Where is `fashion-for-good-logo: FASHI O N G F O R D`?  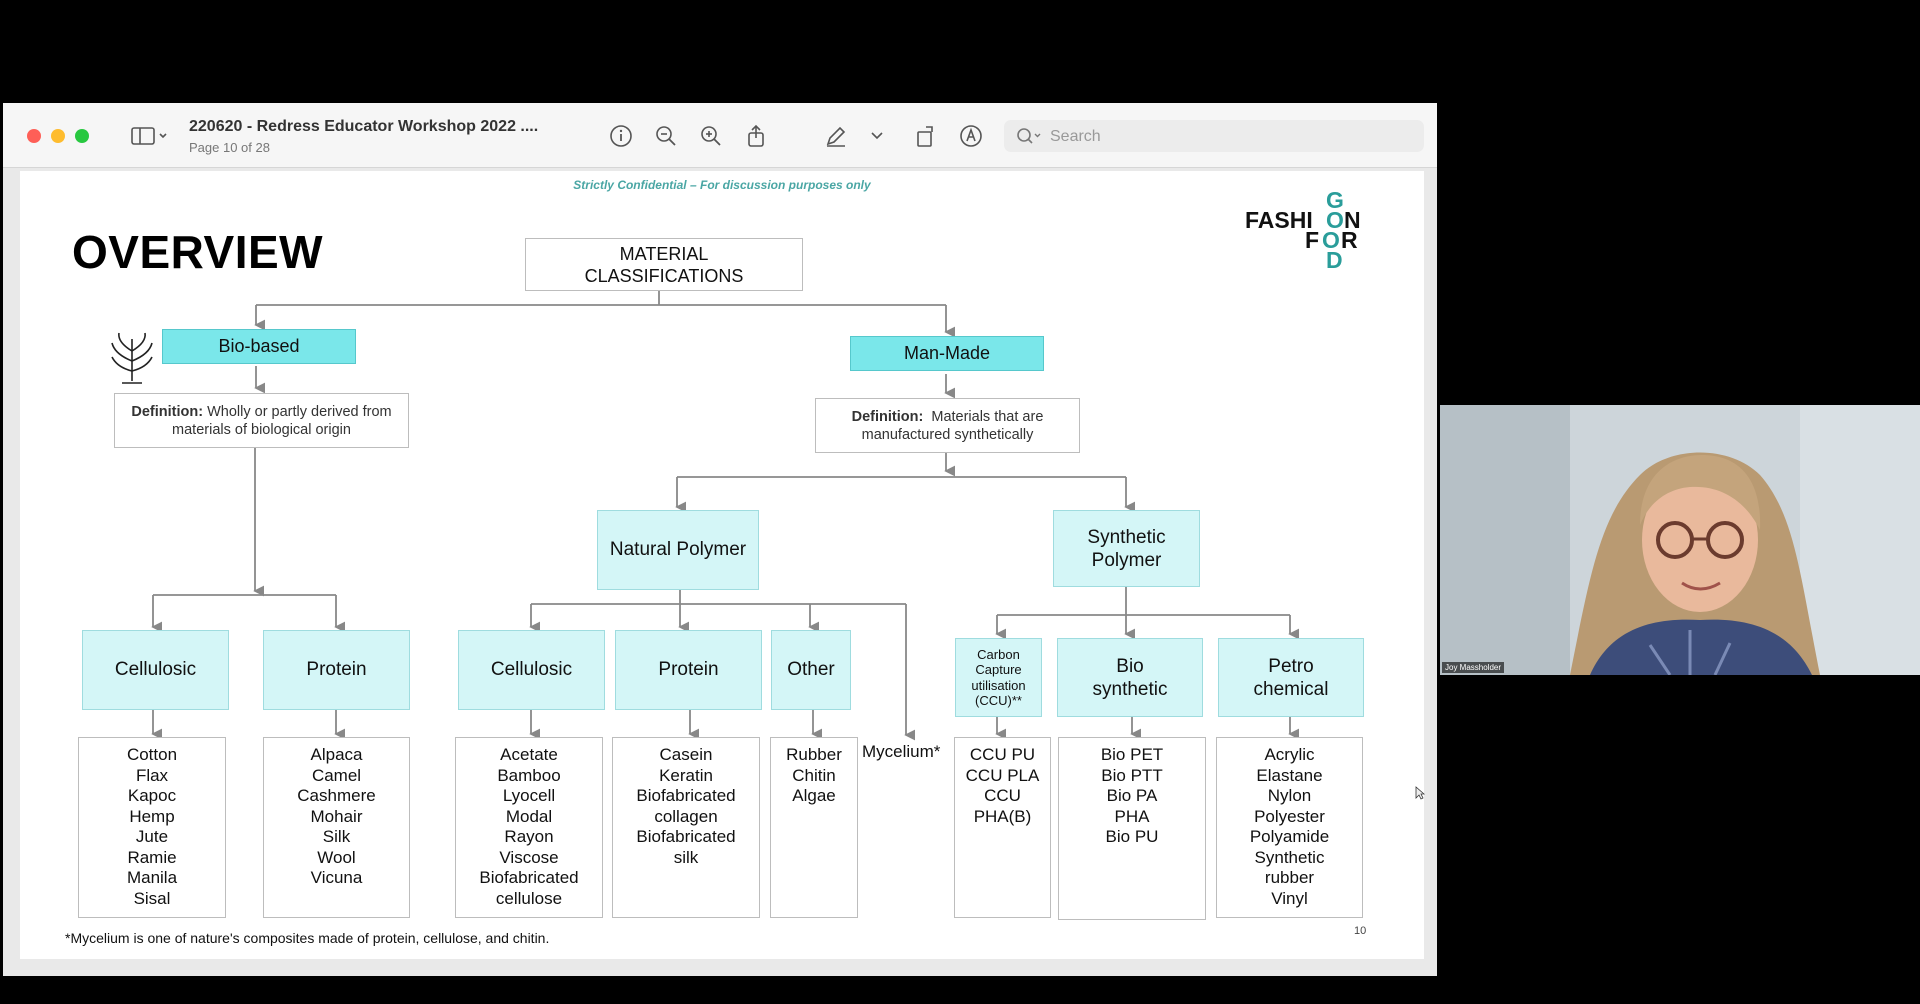 fashion-for-good-logo: FASHI O N G F O R D is located at coordinates (1305, 232).